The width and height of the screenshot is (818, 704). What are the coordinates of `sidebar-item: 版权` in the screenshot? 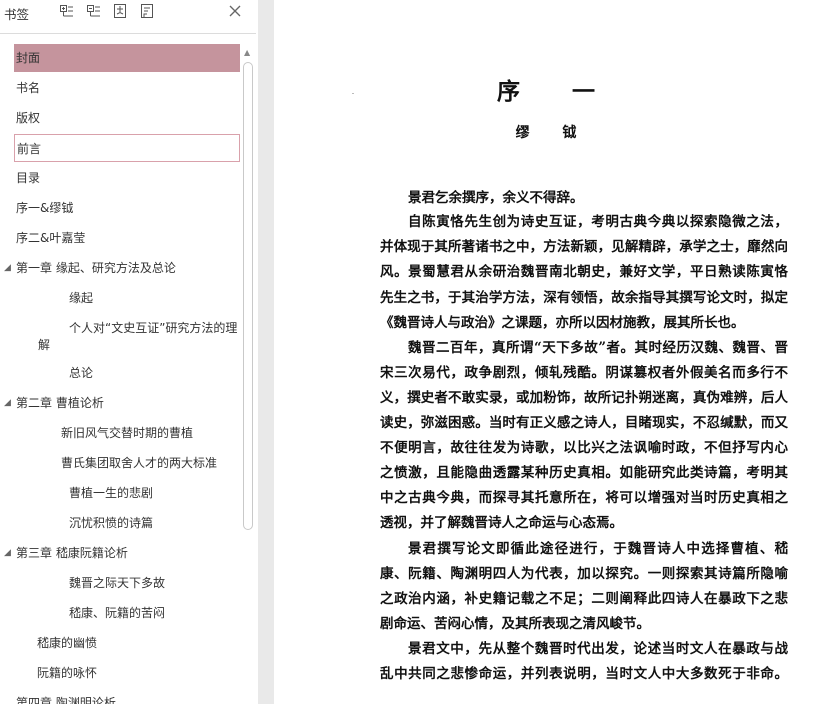 It's located at (127, 118).